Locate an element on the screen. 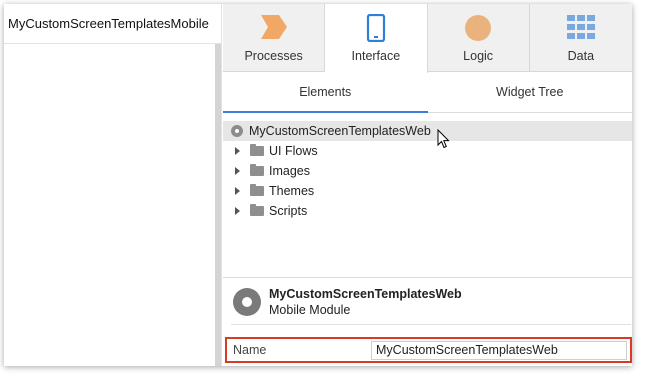 The image size is (647, 379). tab-processes: Processes is located at coordinates (274, 38).